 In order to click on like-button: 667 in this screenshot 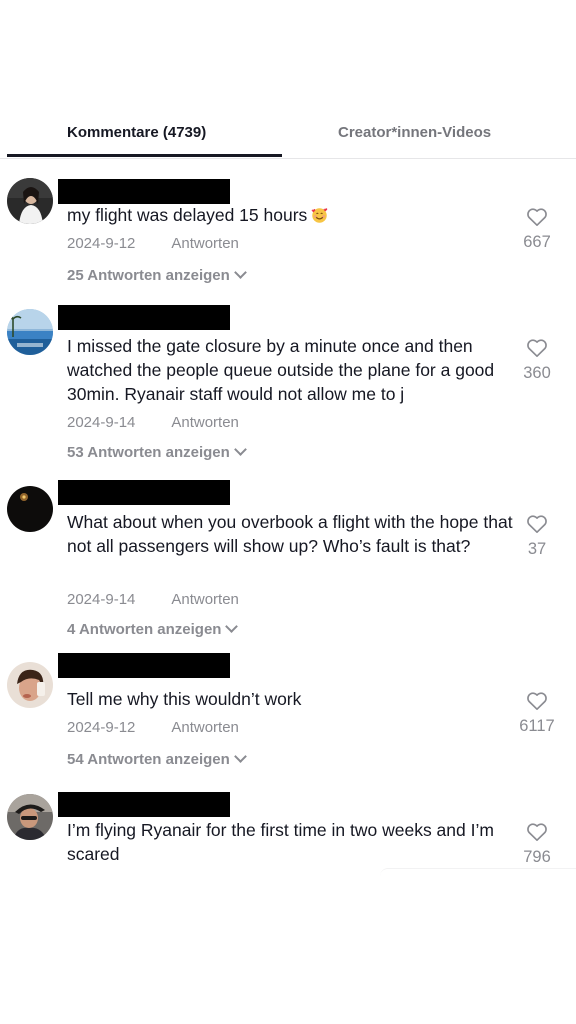, I will do `click(537, 229)`.